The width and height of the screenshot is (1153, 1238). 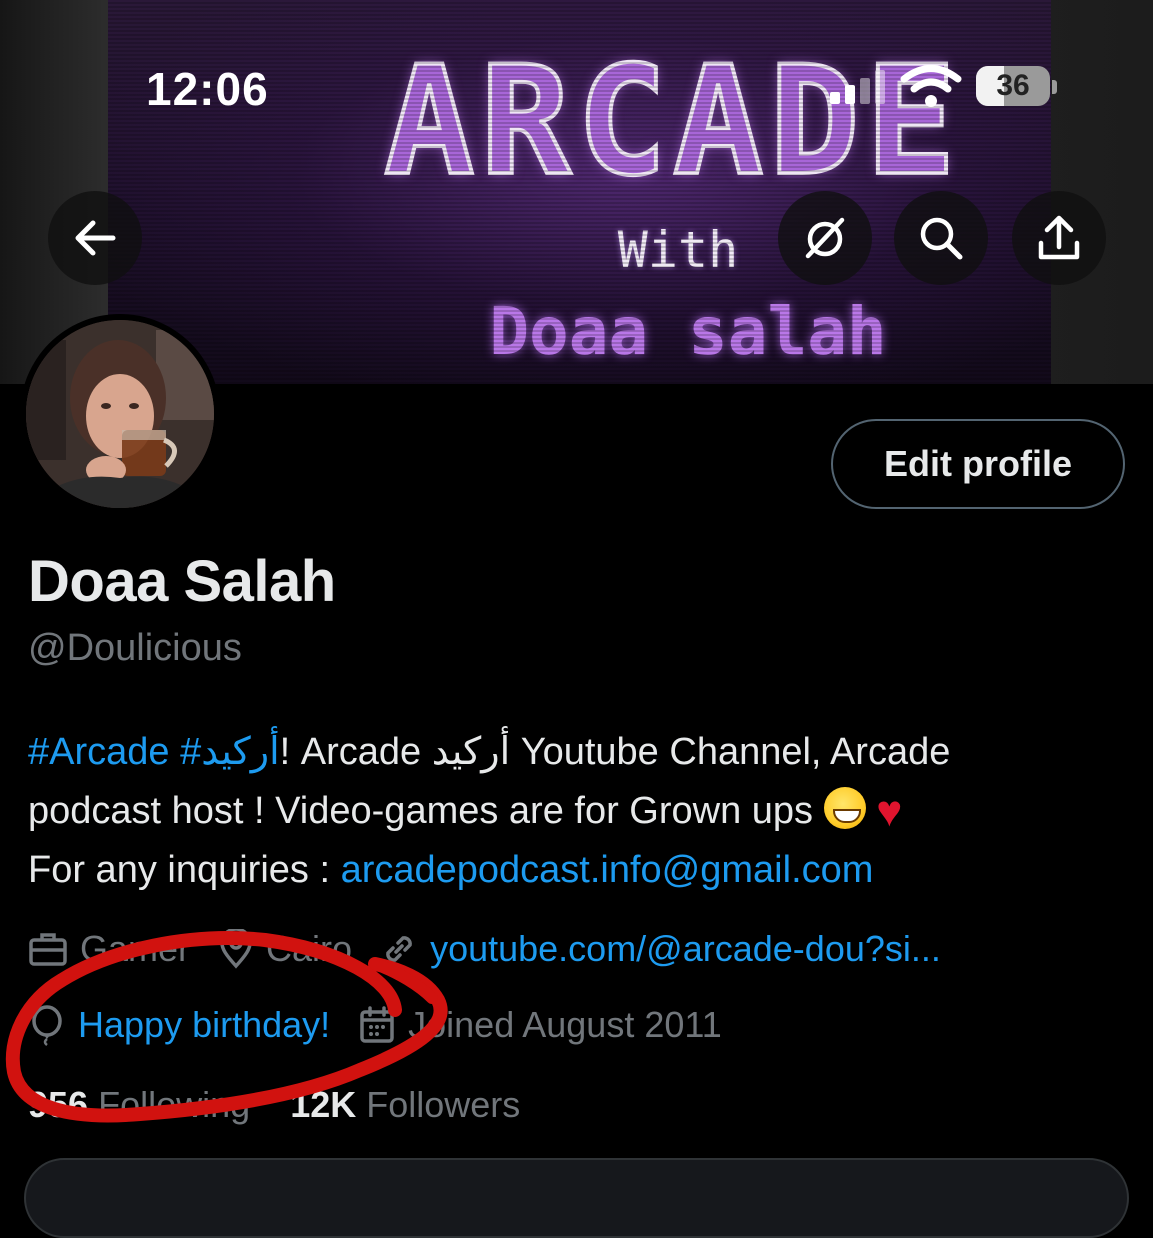 What do you see at coordinates (443, 1104) in the screenshot?
I see `followers-label: Followers` at bounding box center [443, 1104].